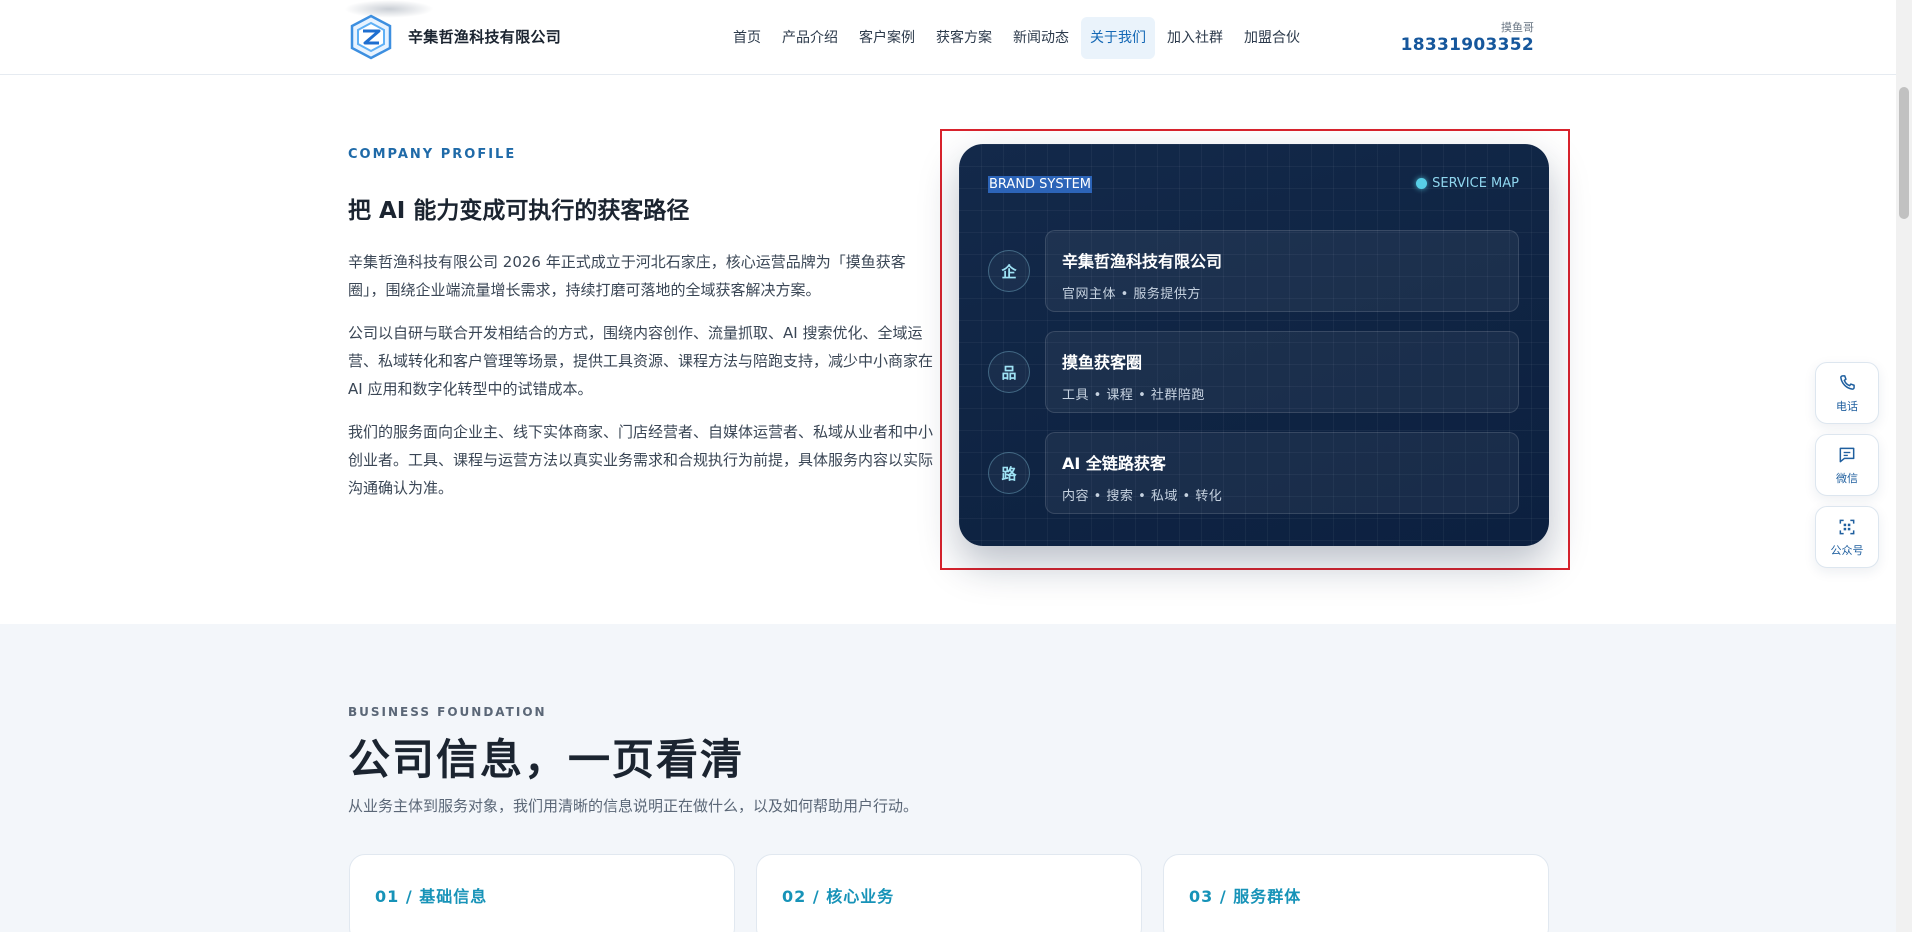 This screenshot has width=1912, height=932. What do you see at coordinates (810, 38) in the screenshot?
I see `nav-products: 产品介绍` at bounding box center [810, 38].